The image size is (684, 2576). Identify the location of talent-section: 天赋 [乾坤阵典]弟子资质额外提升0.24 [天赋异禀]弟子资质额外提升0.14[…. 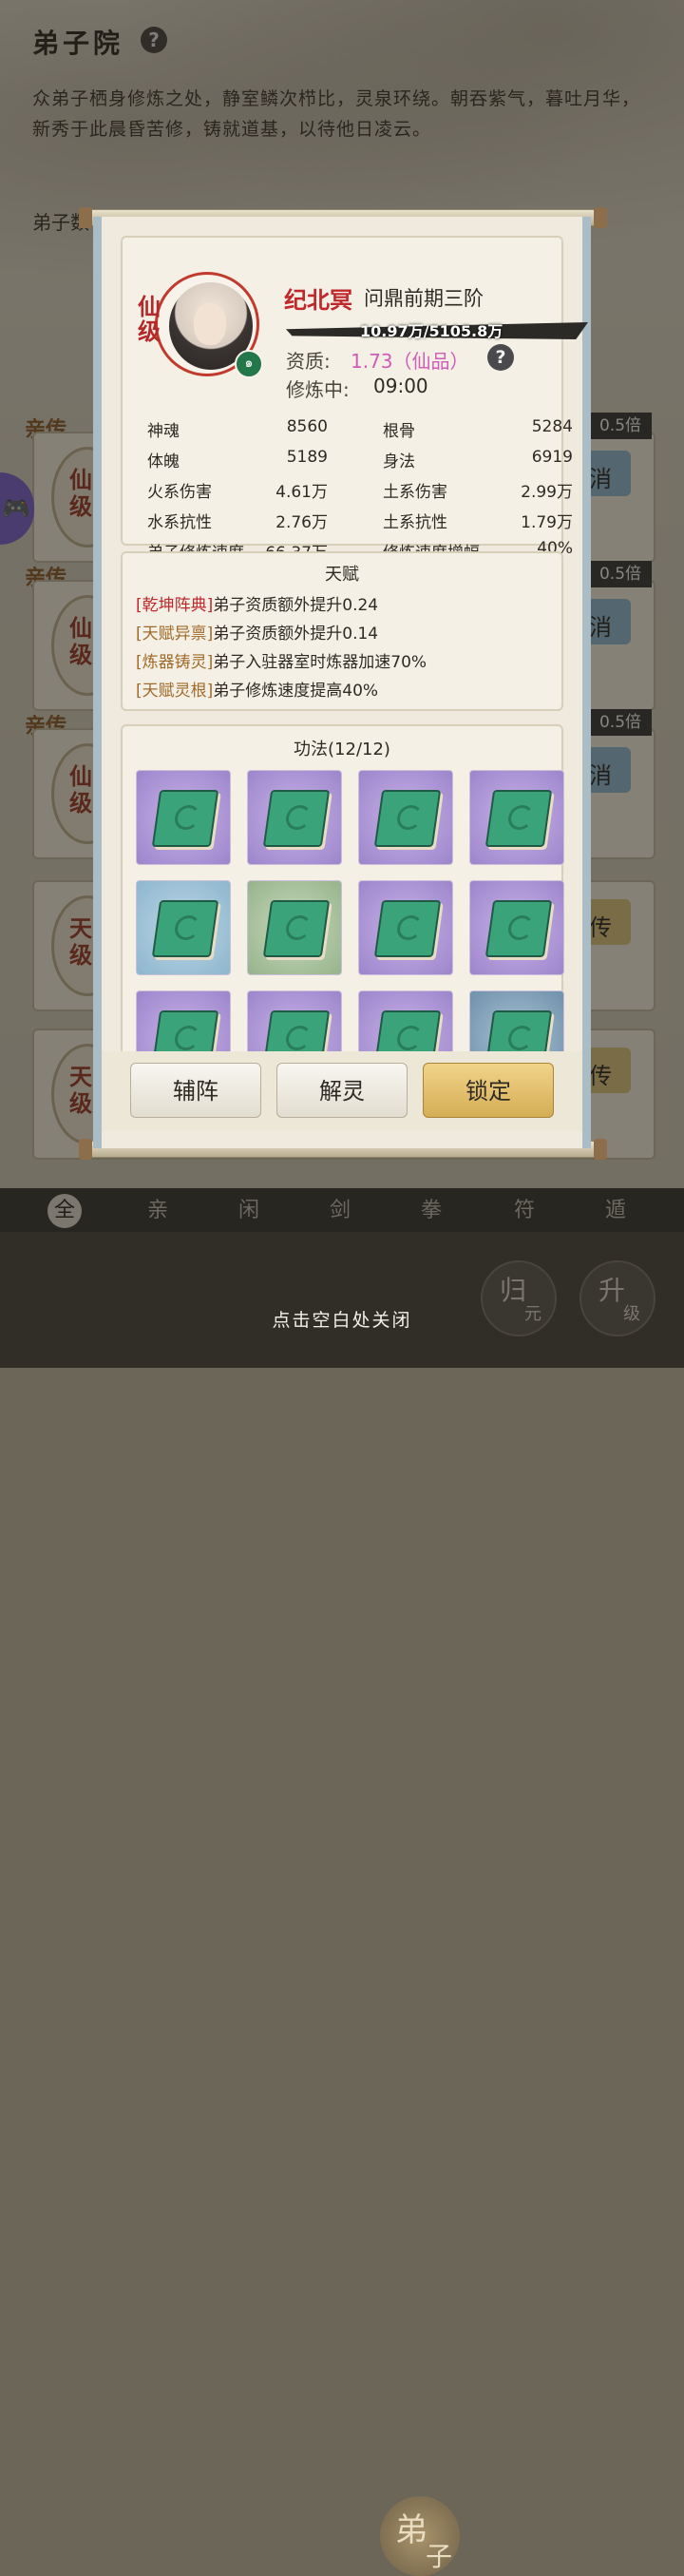
(342, 631).